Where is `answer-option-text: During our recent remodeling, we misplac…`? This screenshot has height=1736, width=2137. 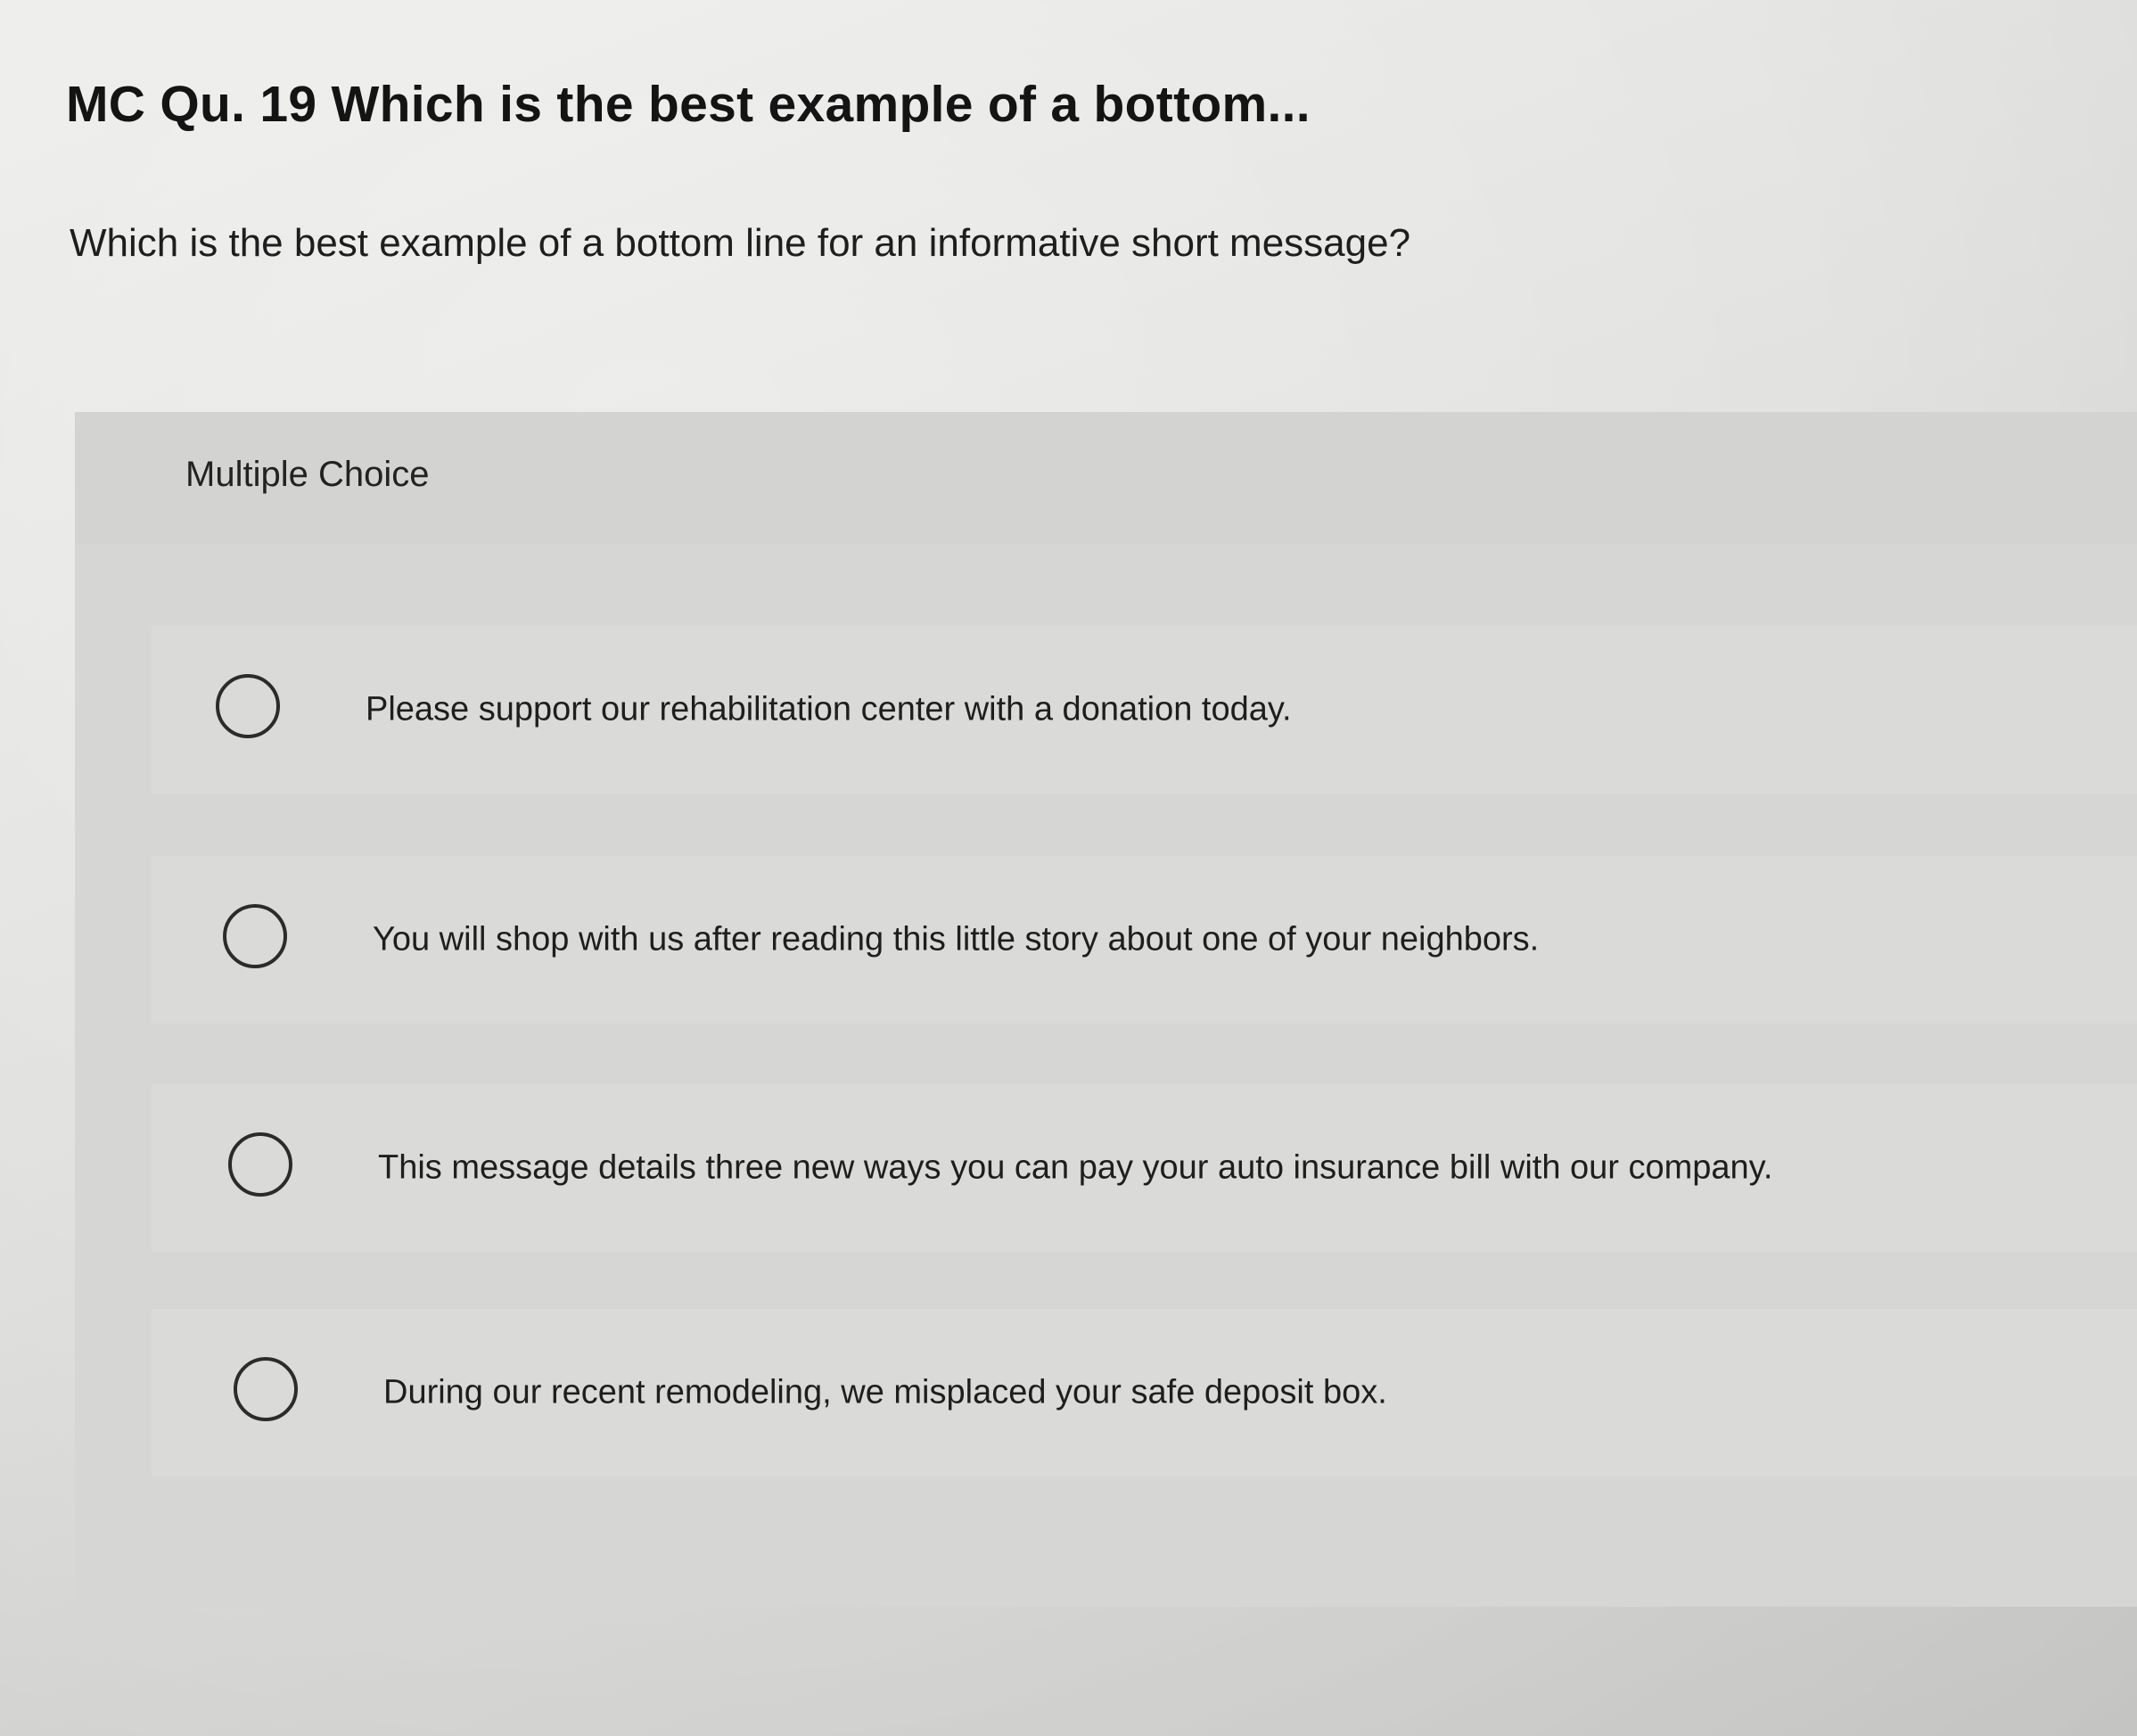
answer-option-text: During our recent remodeling, we misplac… is located at coordinates (885, 1392).